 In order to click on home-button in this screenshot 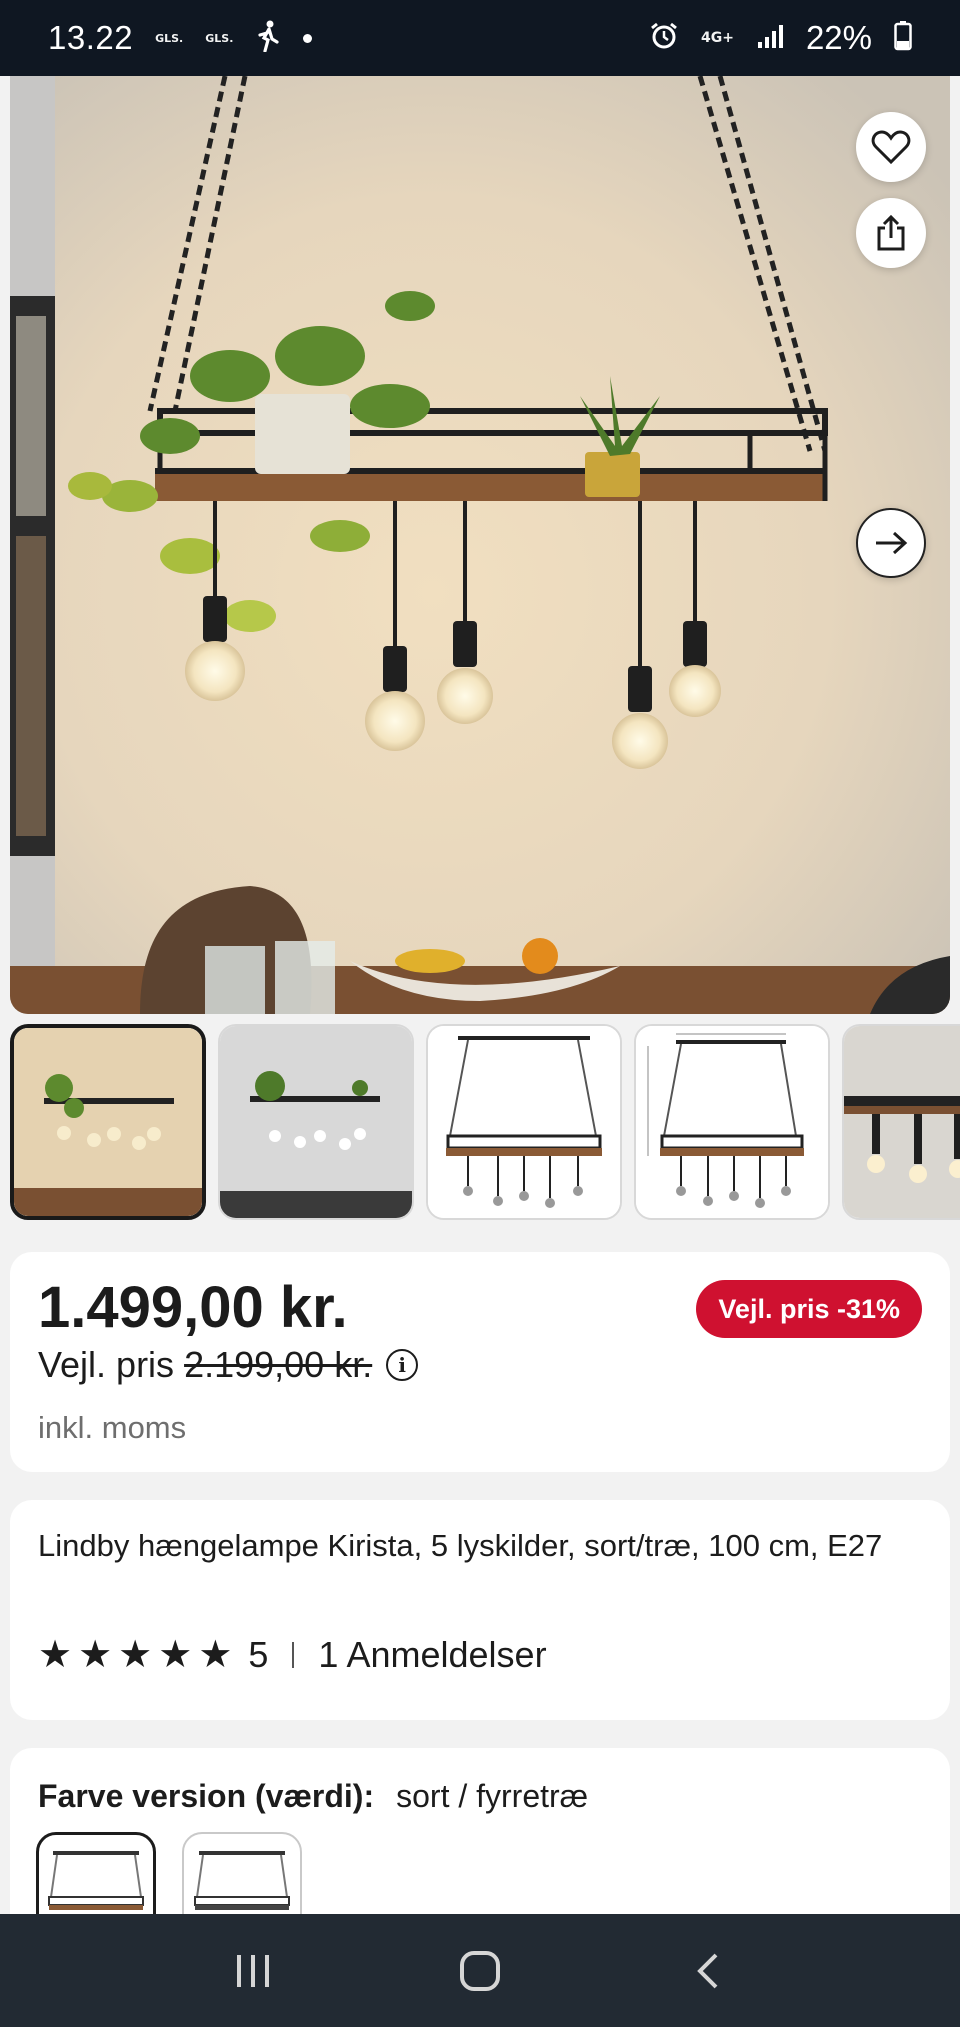, I will do `click(480, 1971)`.